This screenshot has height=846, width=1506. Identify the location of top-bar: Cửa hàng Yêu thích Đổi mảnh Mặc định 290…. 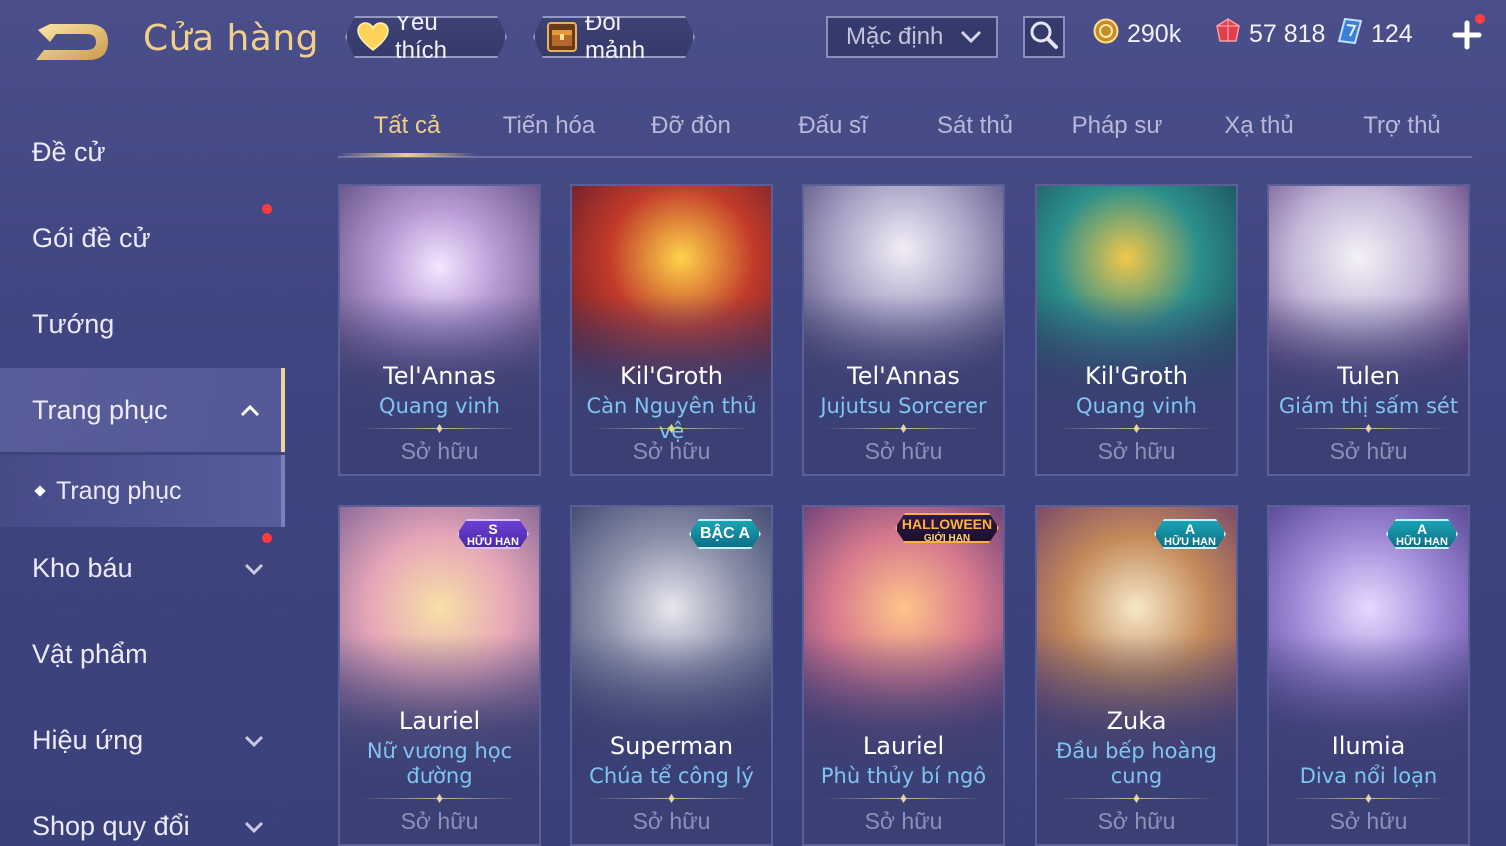
(753, 40).